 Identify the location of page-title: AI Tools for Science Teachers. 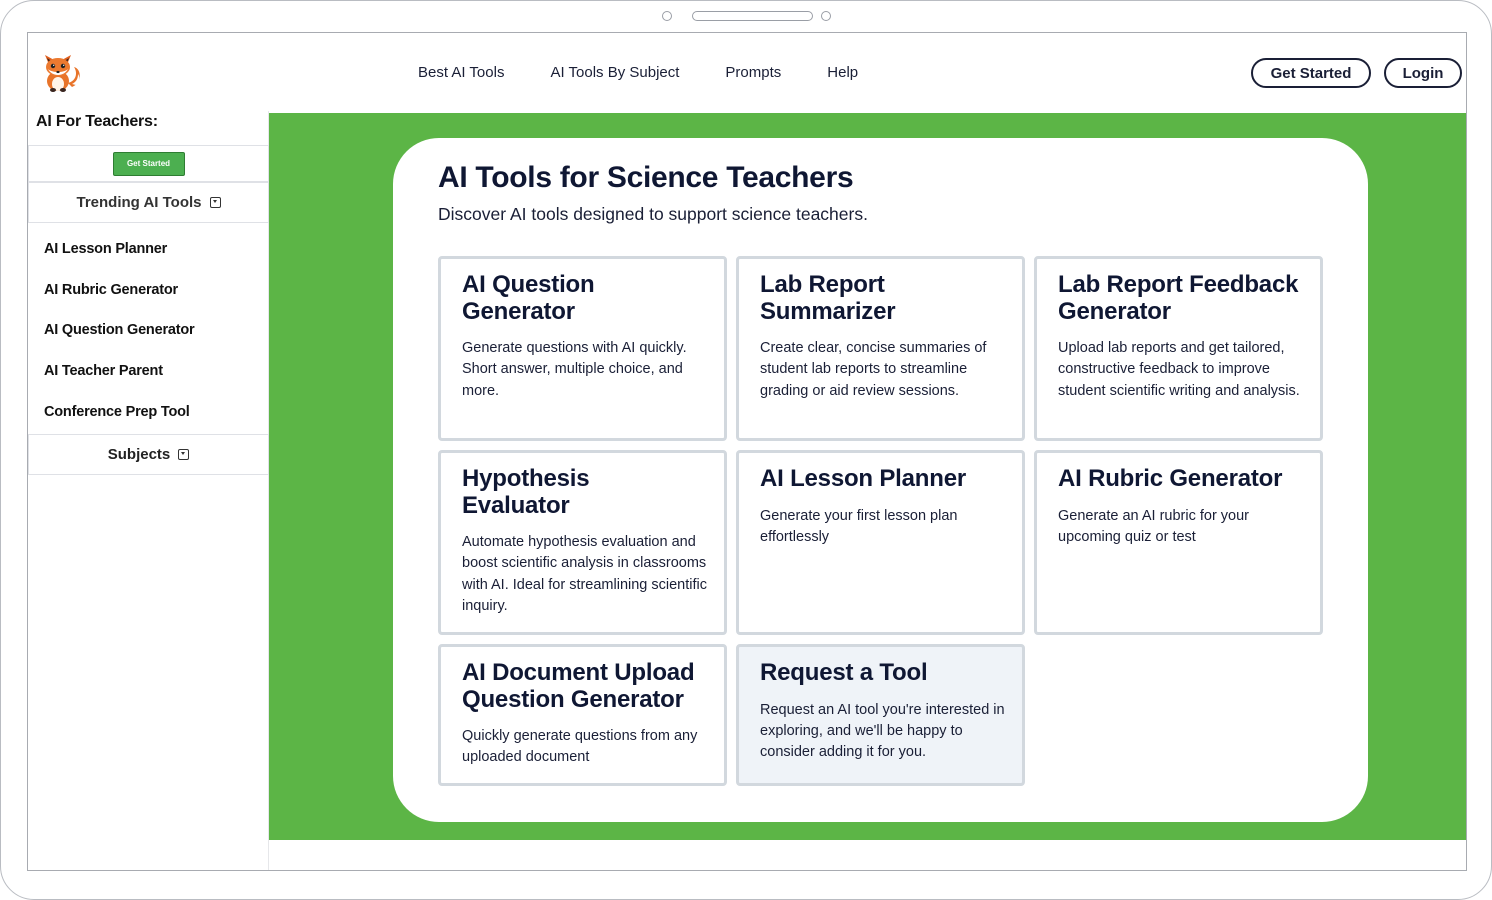
(646, 177).